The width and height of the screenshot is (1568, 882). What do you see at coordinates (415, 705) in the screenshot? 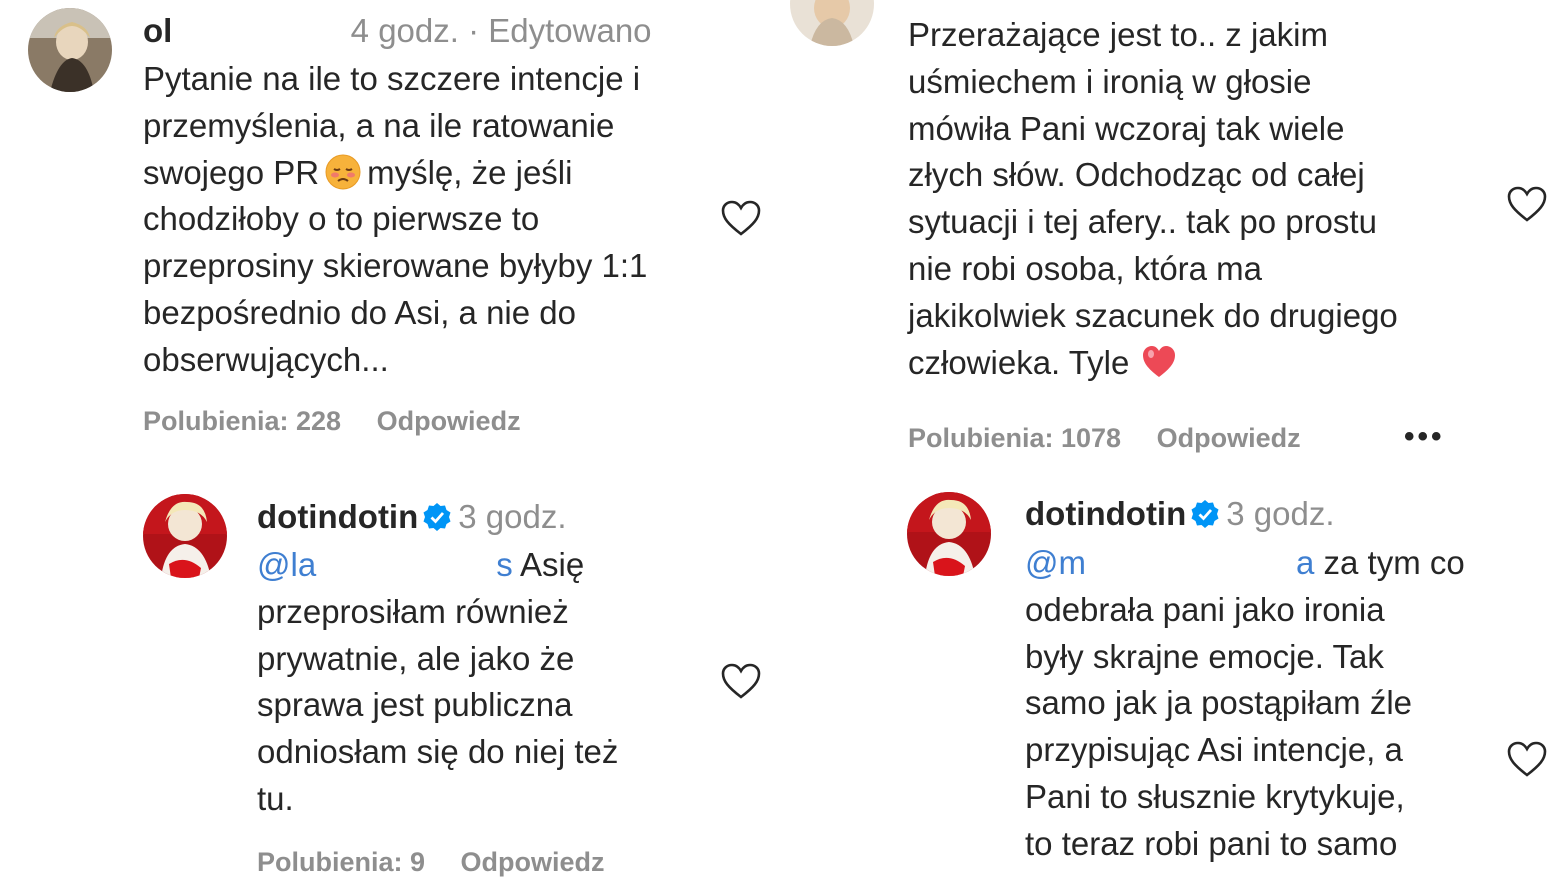
I see `reply-line: sprawa jest publiczna` at bounding box center [415, 705].